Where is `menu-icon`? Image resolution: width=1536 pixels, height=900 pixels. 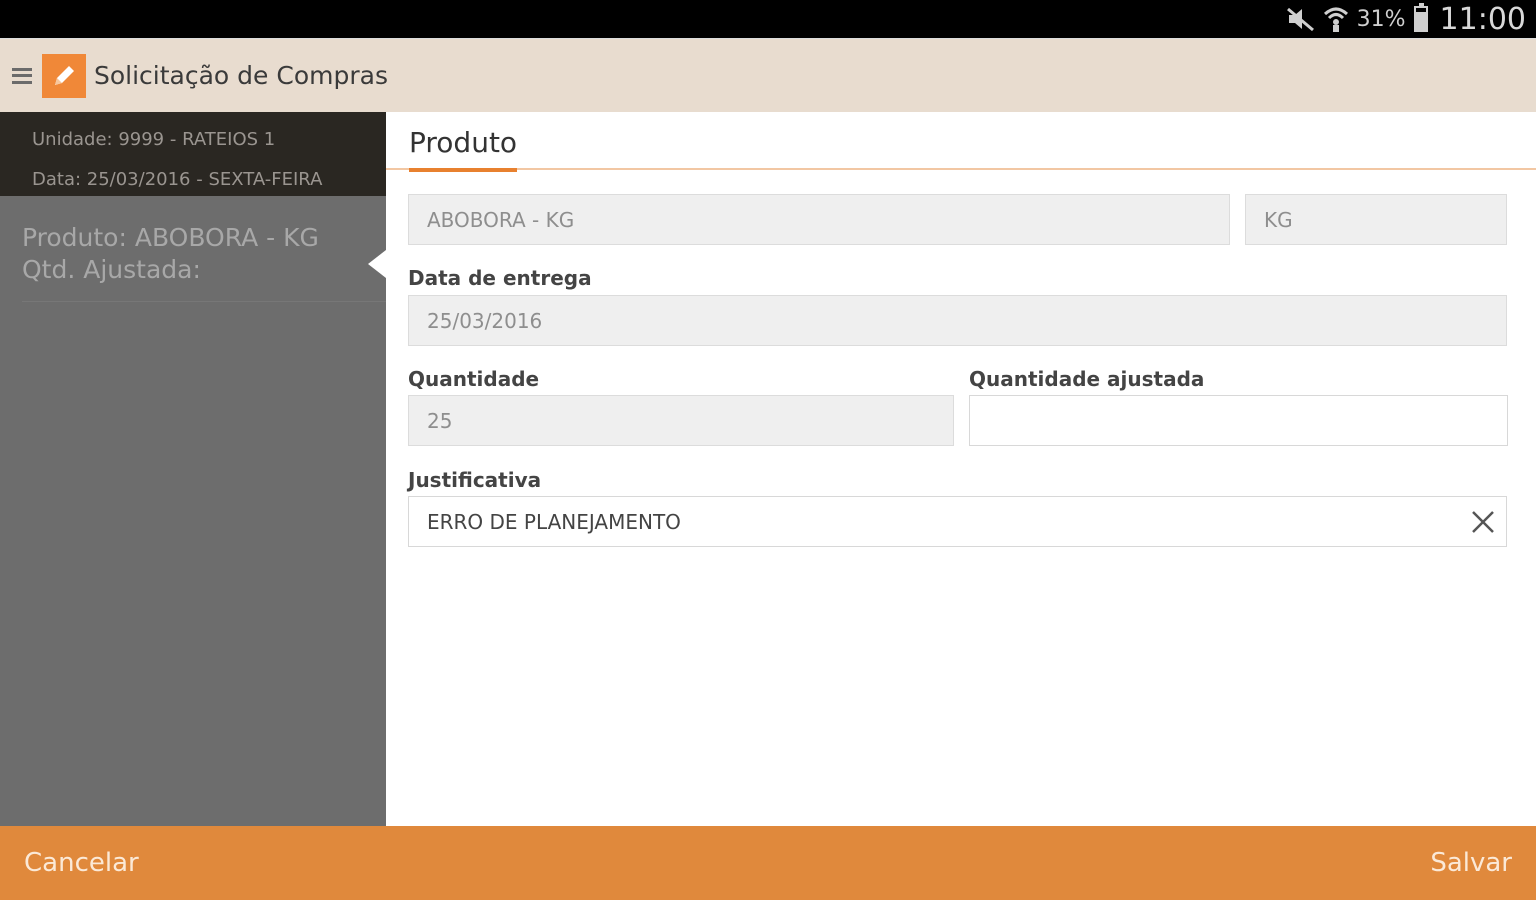 menu-icon is located at coordinates (22, 76).